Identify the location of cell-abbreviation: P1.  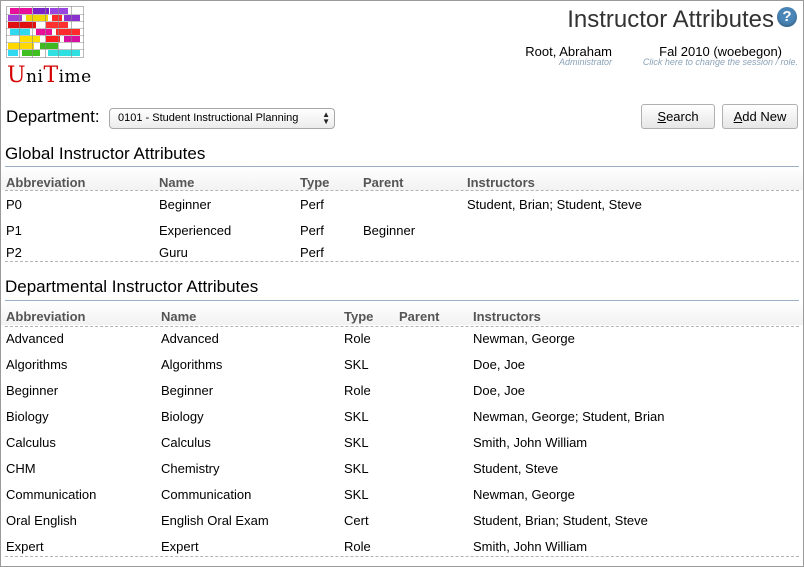
(14, 230).